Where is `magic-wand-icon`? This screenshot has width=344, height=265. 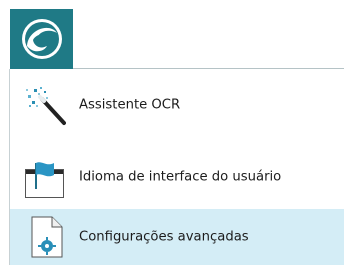 magic-wand-icon is located at coordinates (46, 106).